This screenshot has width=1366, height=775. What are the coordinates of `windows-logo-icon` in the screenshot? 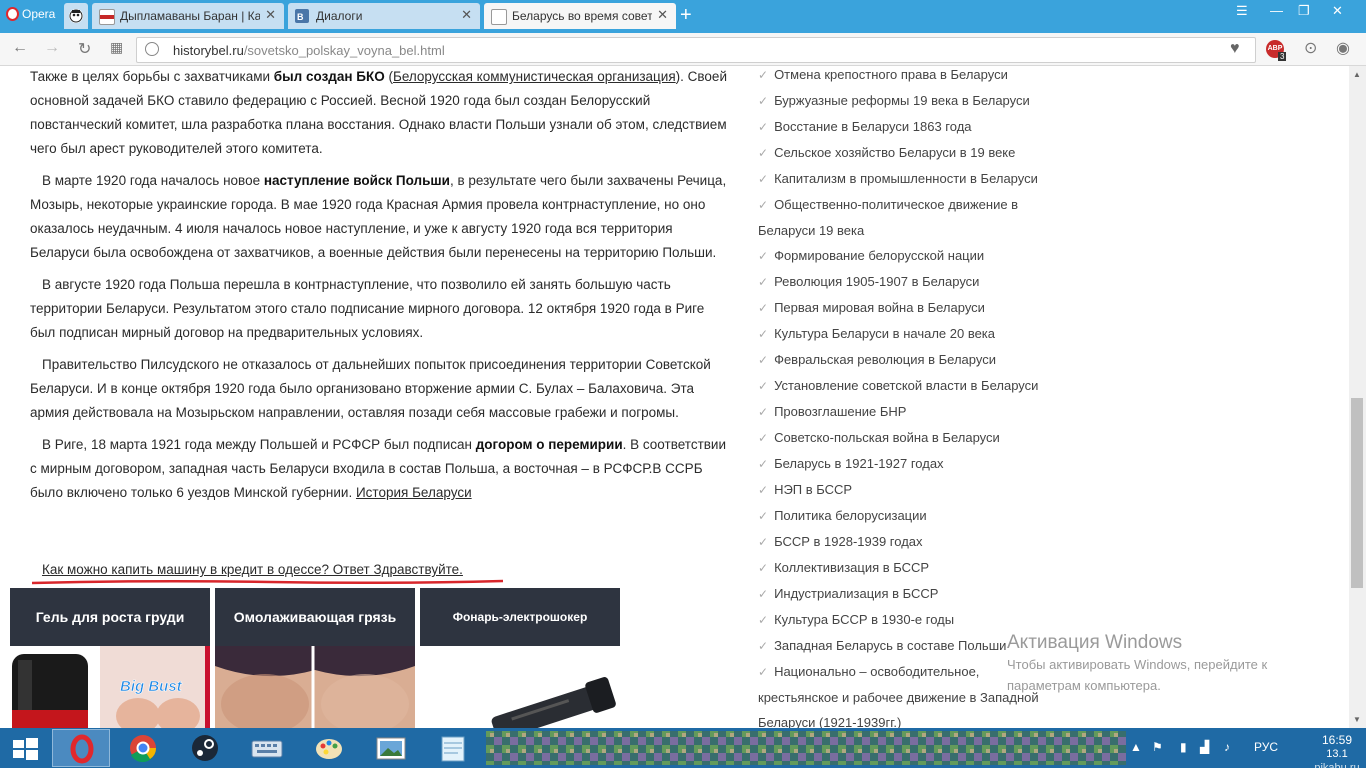 It's located at (25, 749).